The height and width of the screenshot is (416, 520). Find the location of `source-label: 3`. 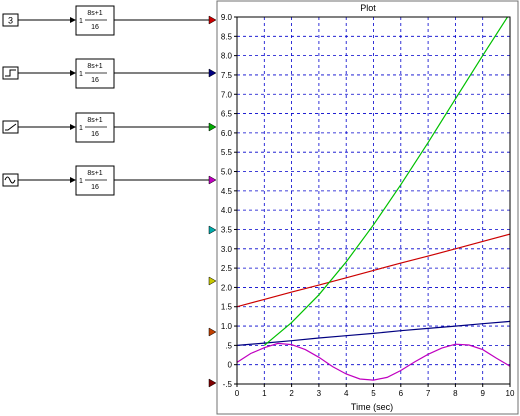

source-label: 3 is located at coordinates (10, 21).